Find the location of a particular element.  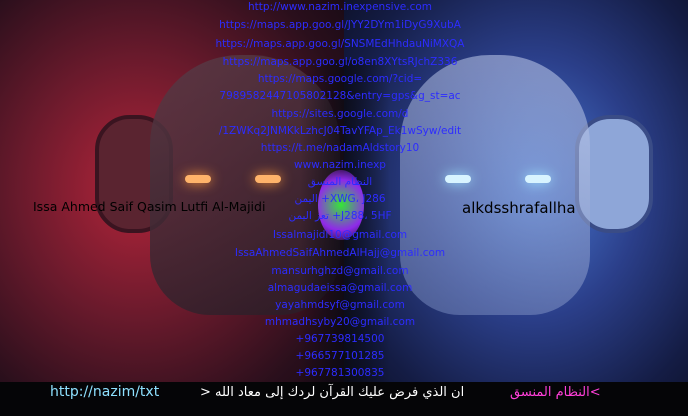

link-item: https://maps.google.com/?cid= is located at coordinates (340, 79).